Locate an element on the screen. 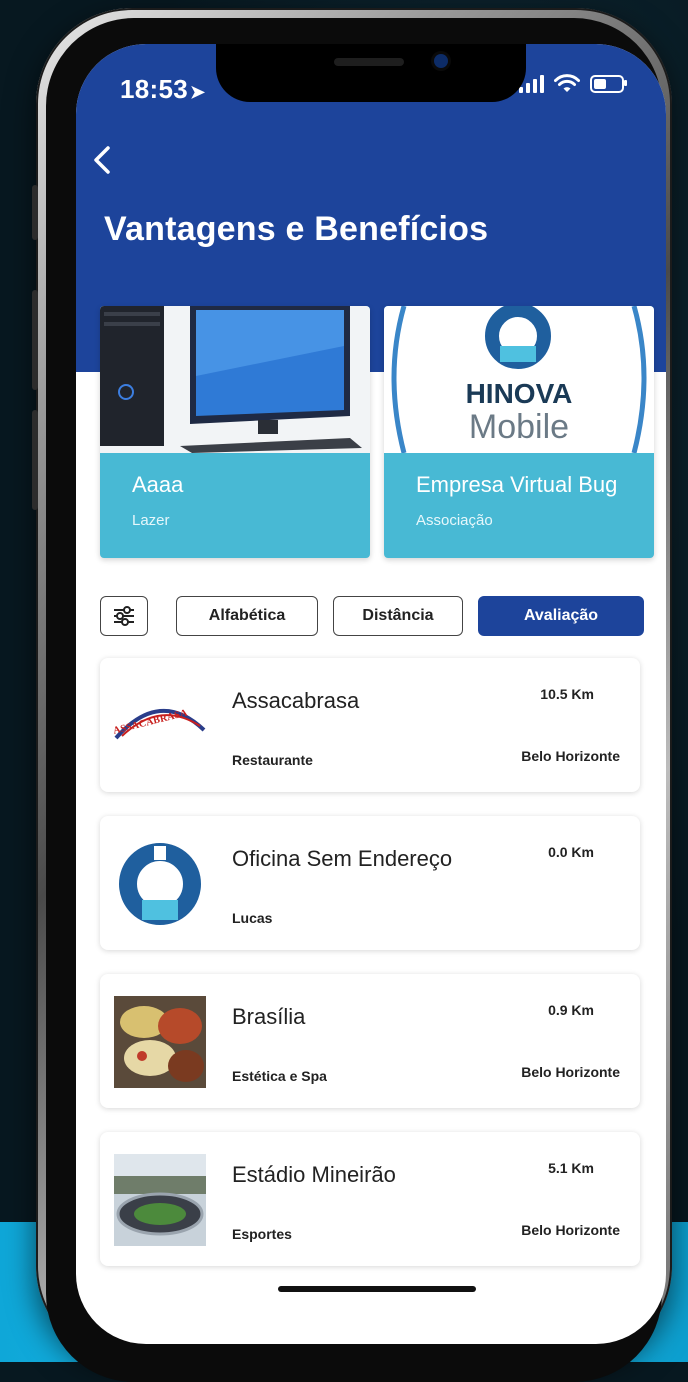 The width and height of the screenshot is (688, 1382). sliders-icon is located at coordinates (124, 616).